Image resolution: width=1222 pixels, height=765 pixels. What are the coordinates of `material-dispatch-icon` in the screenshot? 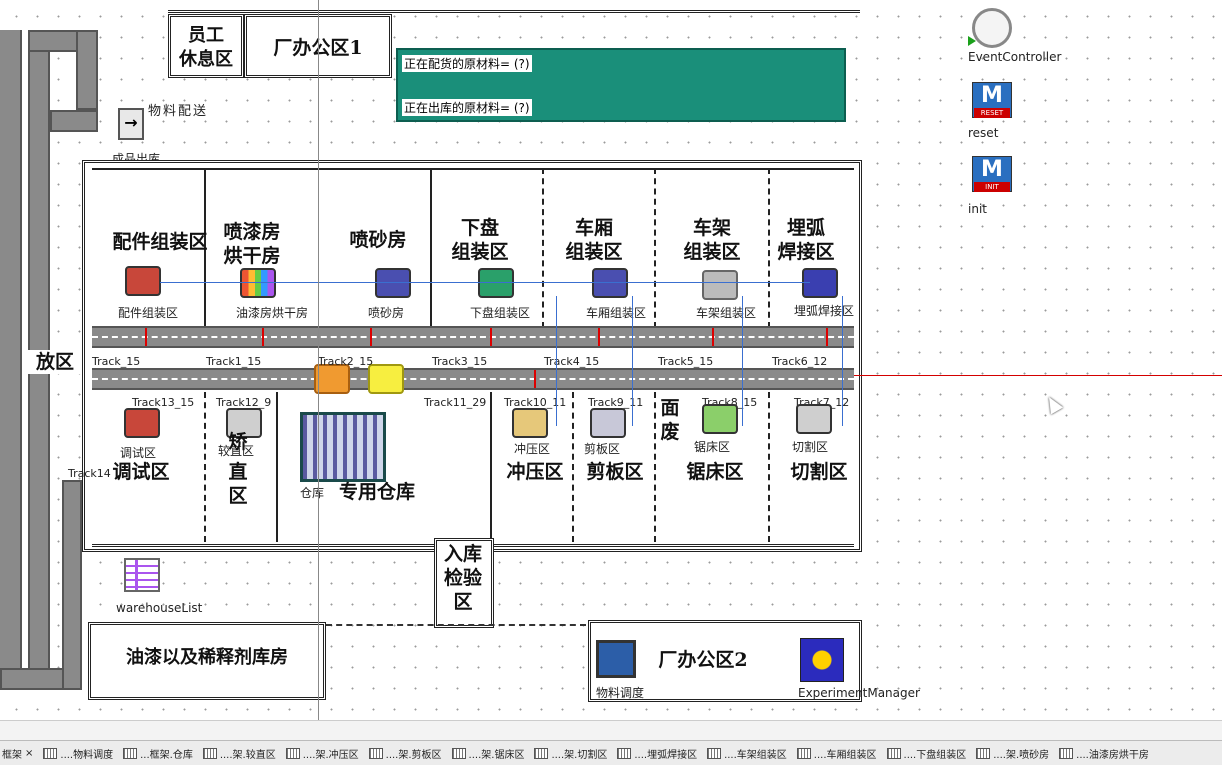 It's located at (616, 659).